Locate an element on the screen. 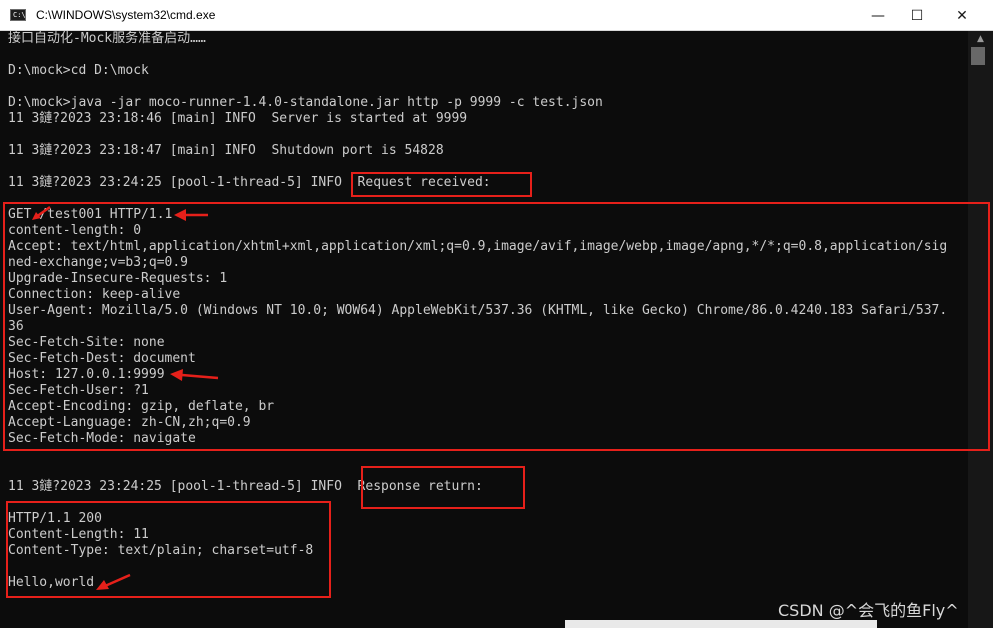 Image resolution: width=993 pixels, height=628 pixels. annotation-box-response-return is located at coordinates (443, 487).